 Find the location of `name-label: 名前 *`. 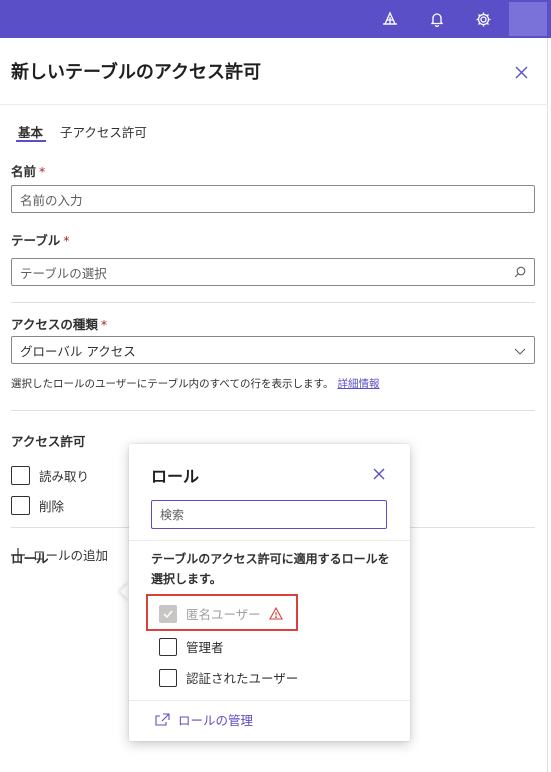

name-label: 名前 * is located at coordinates (28, 171).